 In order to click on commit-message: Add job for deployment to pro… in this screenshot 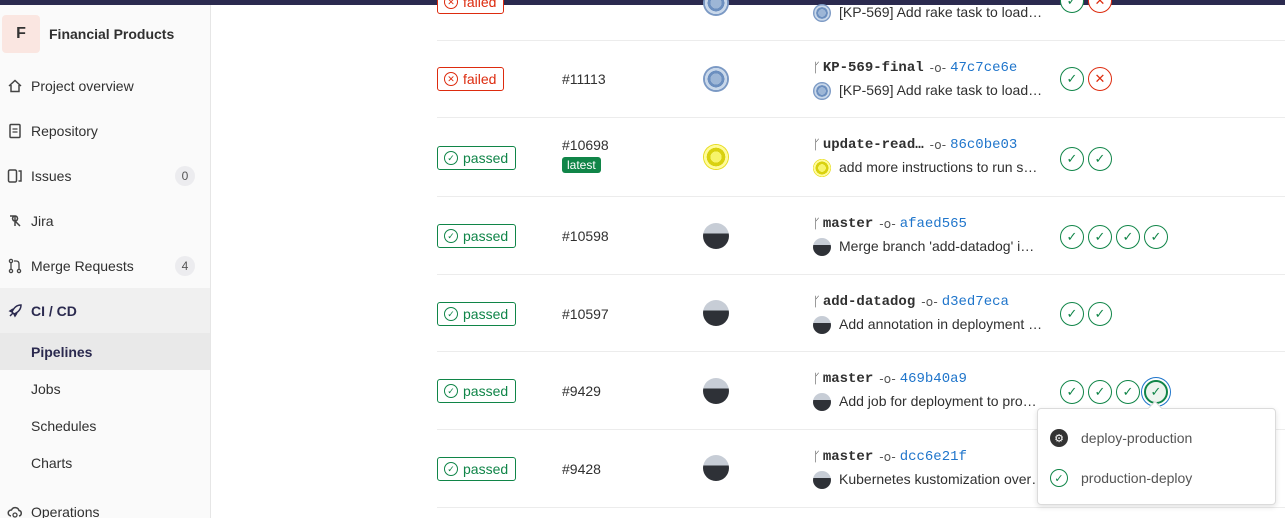, I will do `click(938, 401)`.